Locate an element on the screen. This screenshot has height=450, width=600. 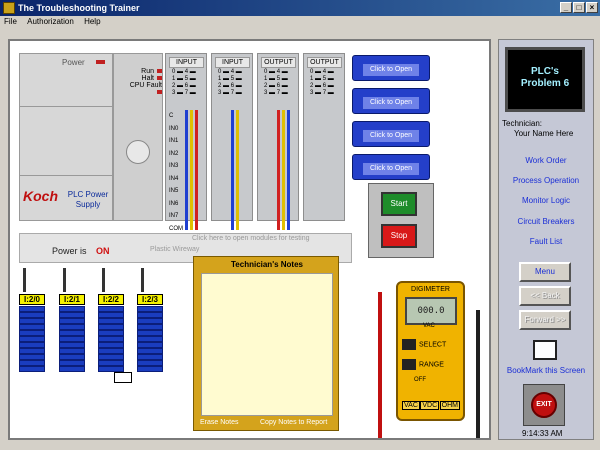
close-button: × is located at coordinates (592, 7).